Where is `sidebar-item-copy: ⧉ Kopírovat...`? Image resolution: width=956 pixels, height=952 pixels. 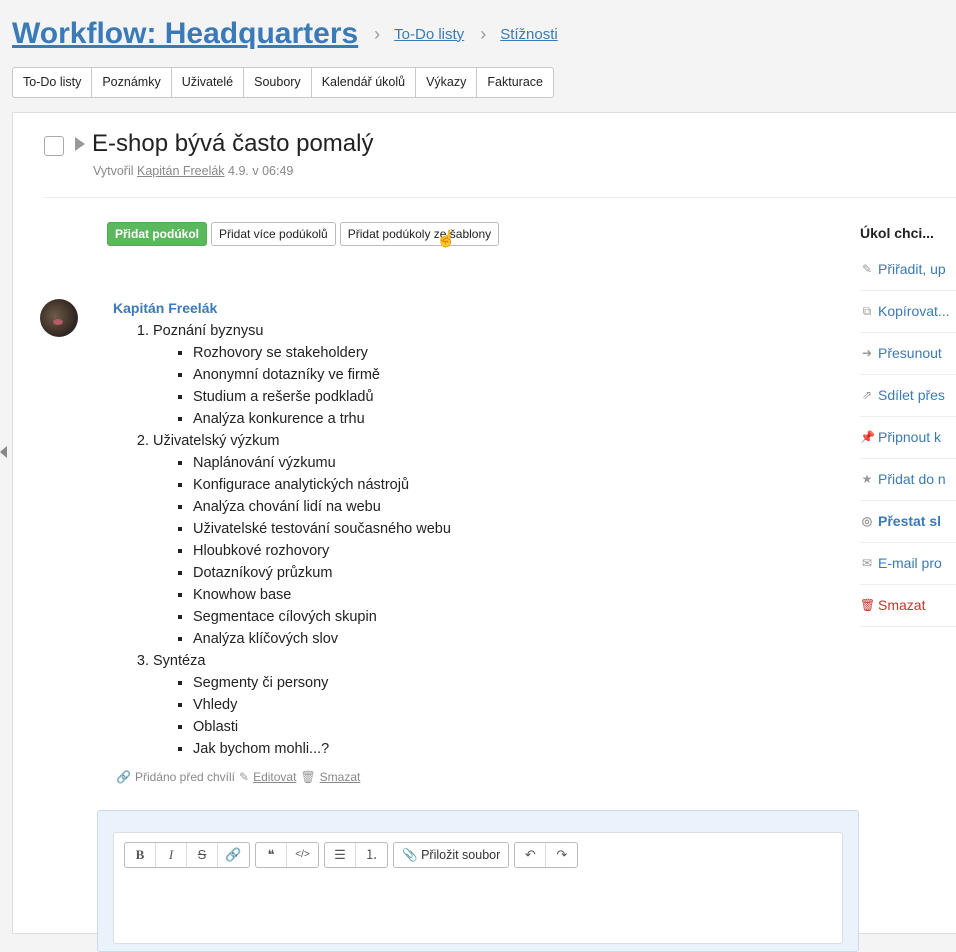
sidebar-item-copy: ⧉ Kopírovat... is located at coordinates (908, 311).